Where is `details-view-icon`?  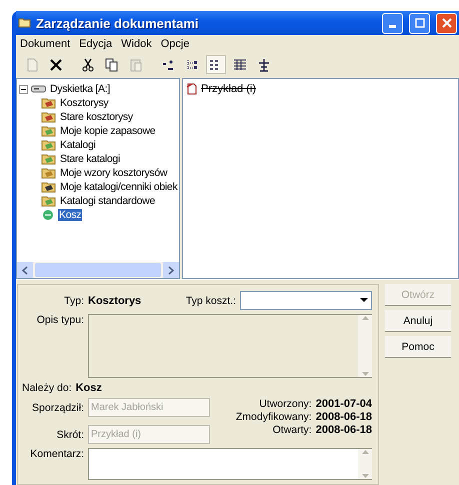 details-view-icon is located at coordinates (240, 65).